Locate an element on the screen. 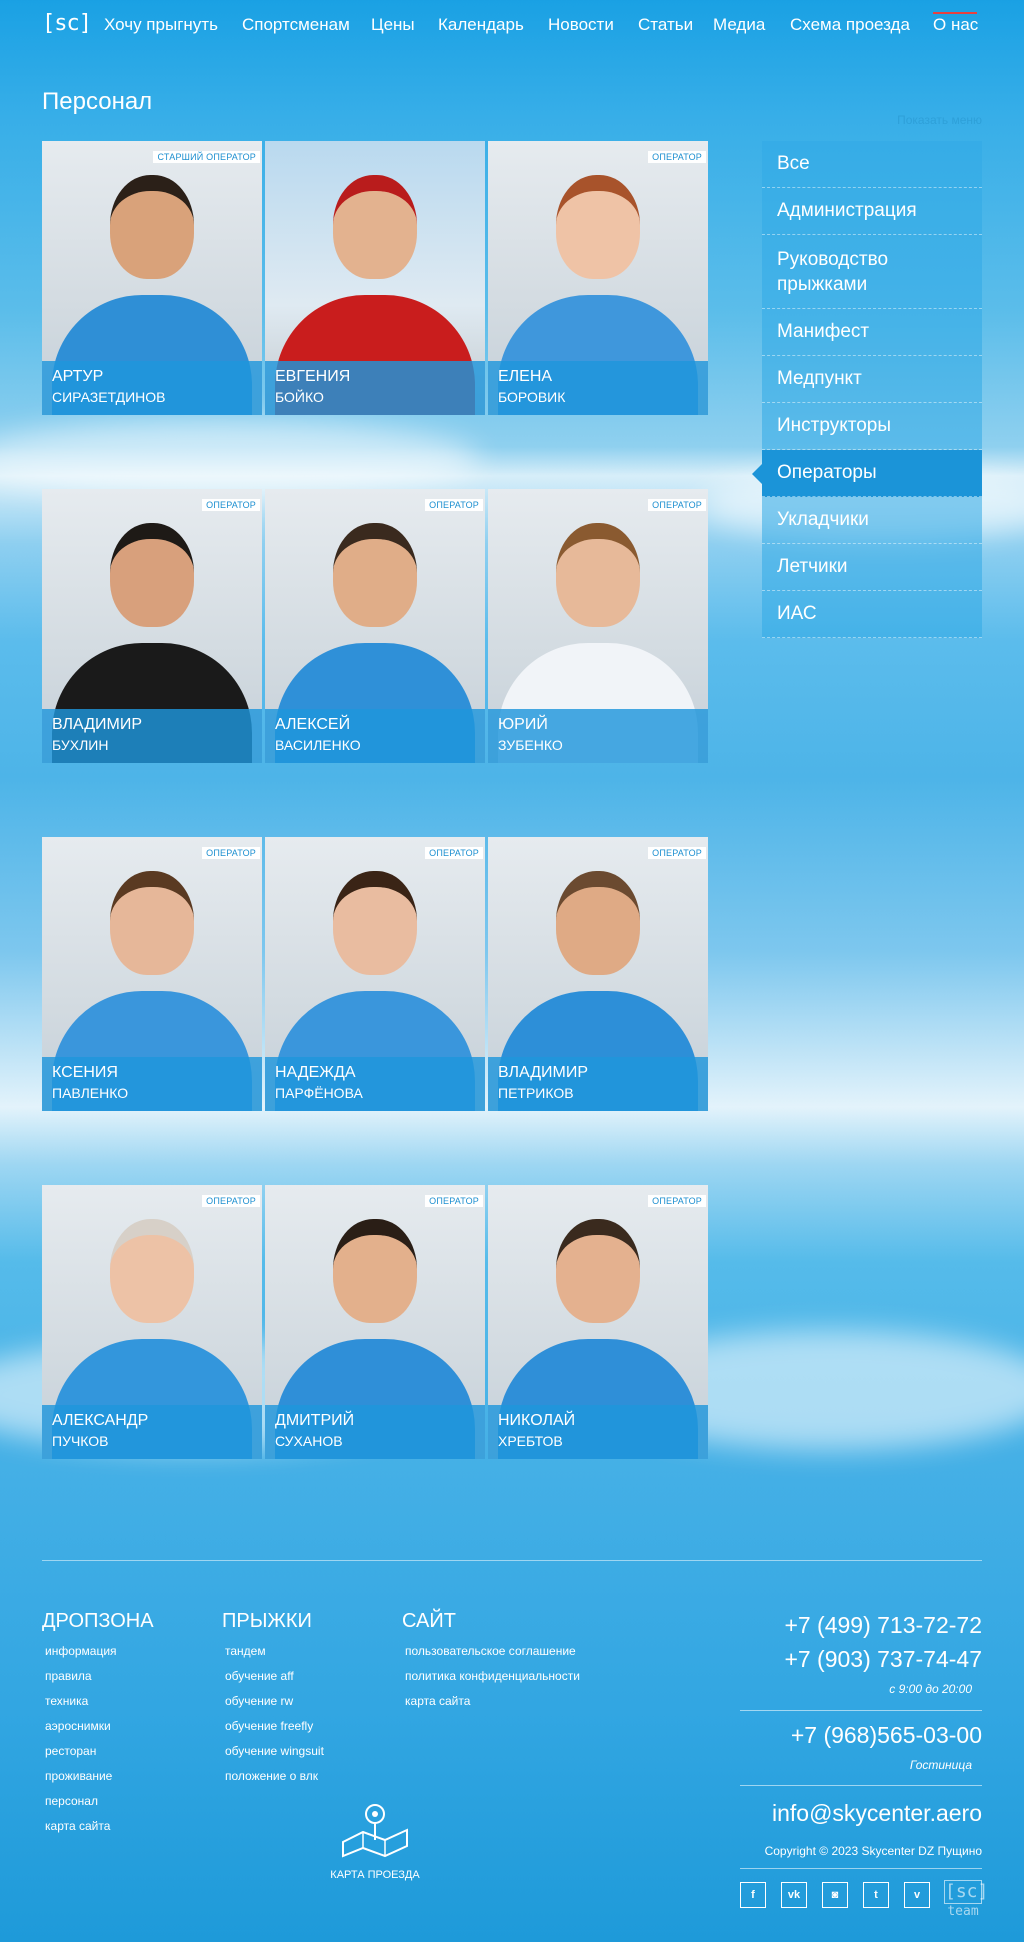 The width and height of the screenshot is (1024, 1942). email-link: info@skycenter.aero is located at coordinates (877, 1813).